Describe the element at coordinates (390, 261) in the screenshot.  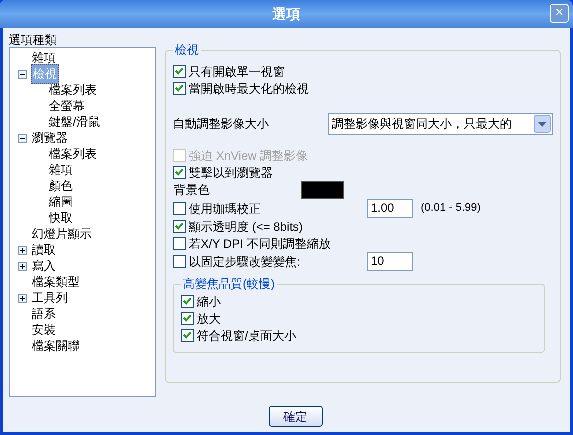
I see `number-field: 10` at that location.